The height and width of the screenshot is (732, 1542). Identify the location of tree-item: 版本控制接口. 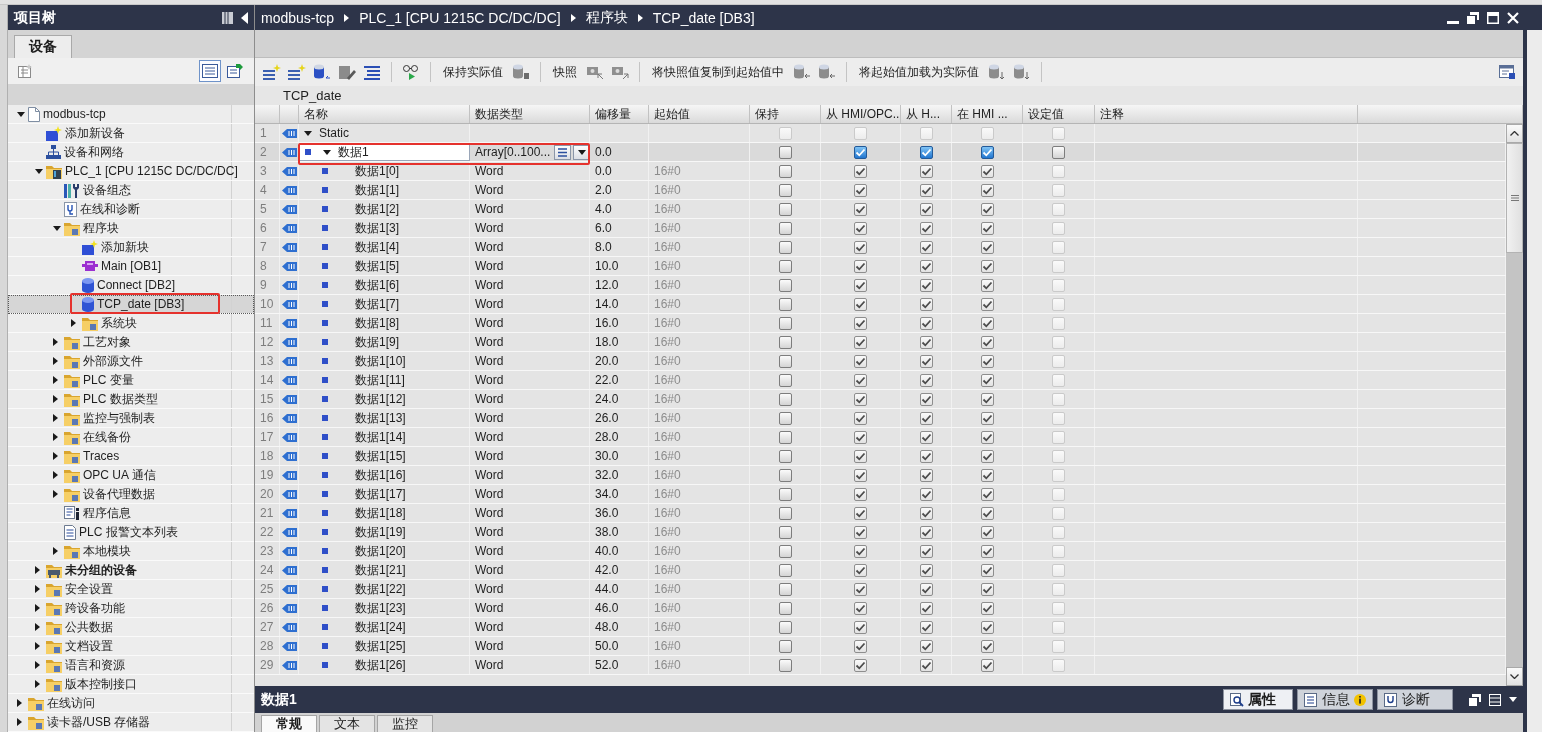
(131, 684).